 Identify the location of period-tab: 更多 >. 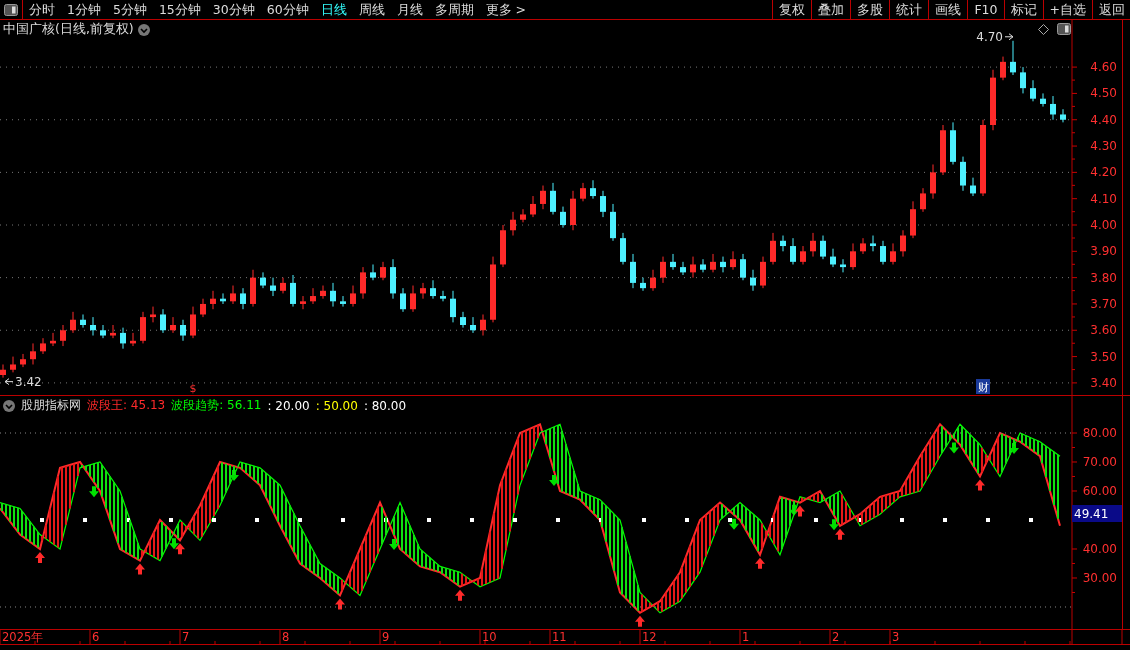
(506, 9).